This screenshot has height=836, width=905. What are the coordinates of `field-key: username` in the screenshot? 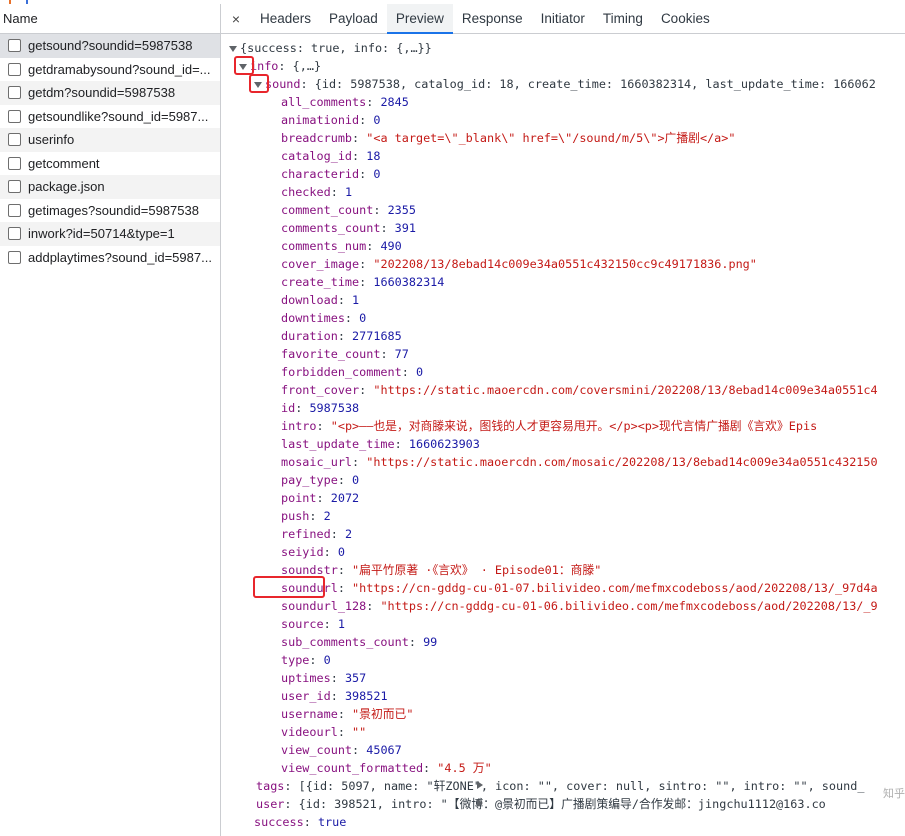 It's located at (309, 714).